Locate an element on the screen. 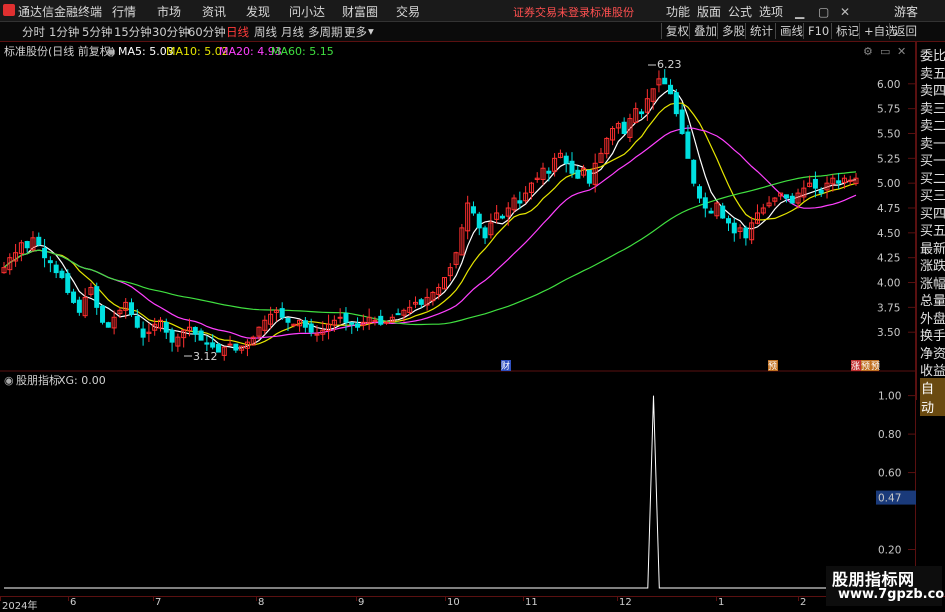 The height and width of the screenshot is (612, 945). side-panel-item-19: 自动 is located at coordinates (932, 396).